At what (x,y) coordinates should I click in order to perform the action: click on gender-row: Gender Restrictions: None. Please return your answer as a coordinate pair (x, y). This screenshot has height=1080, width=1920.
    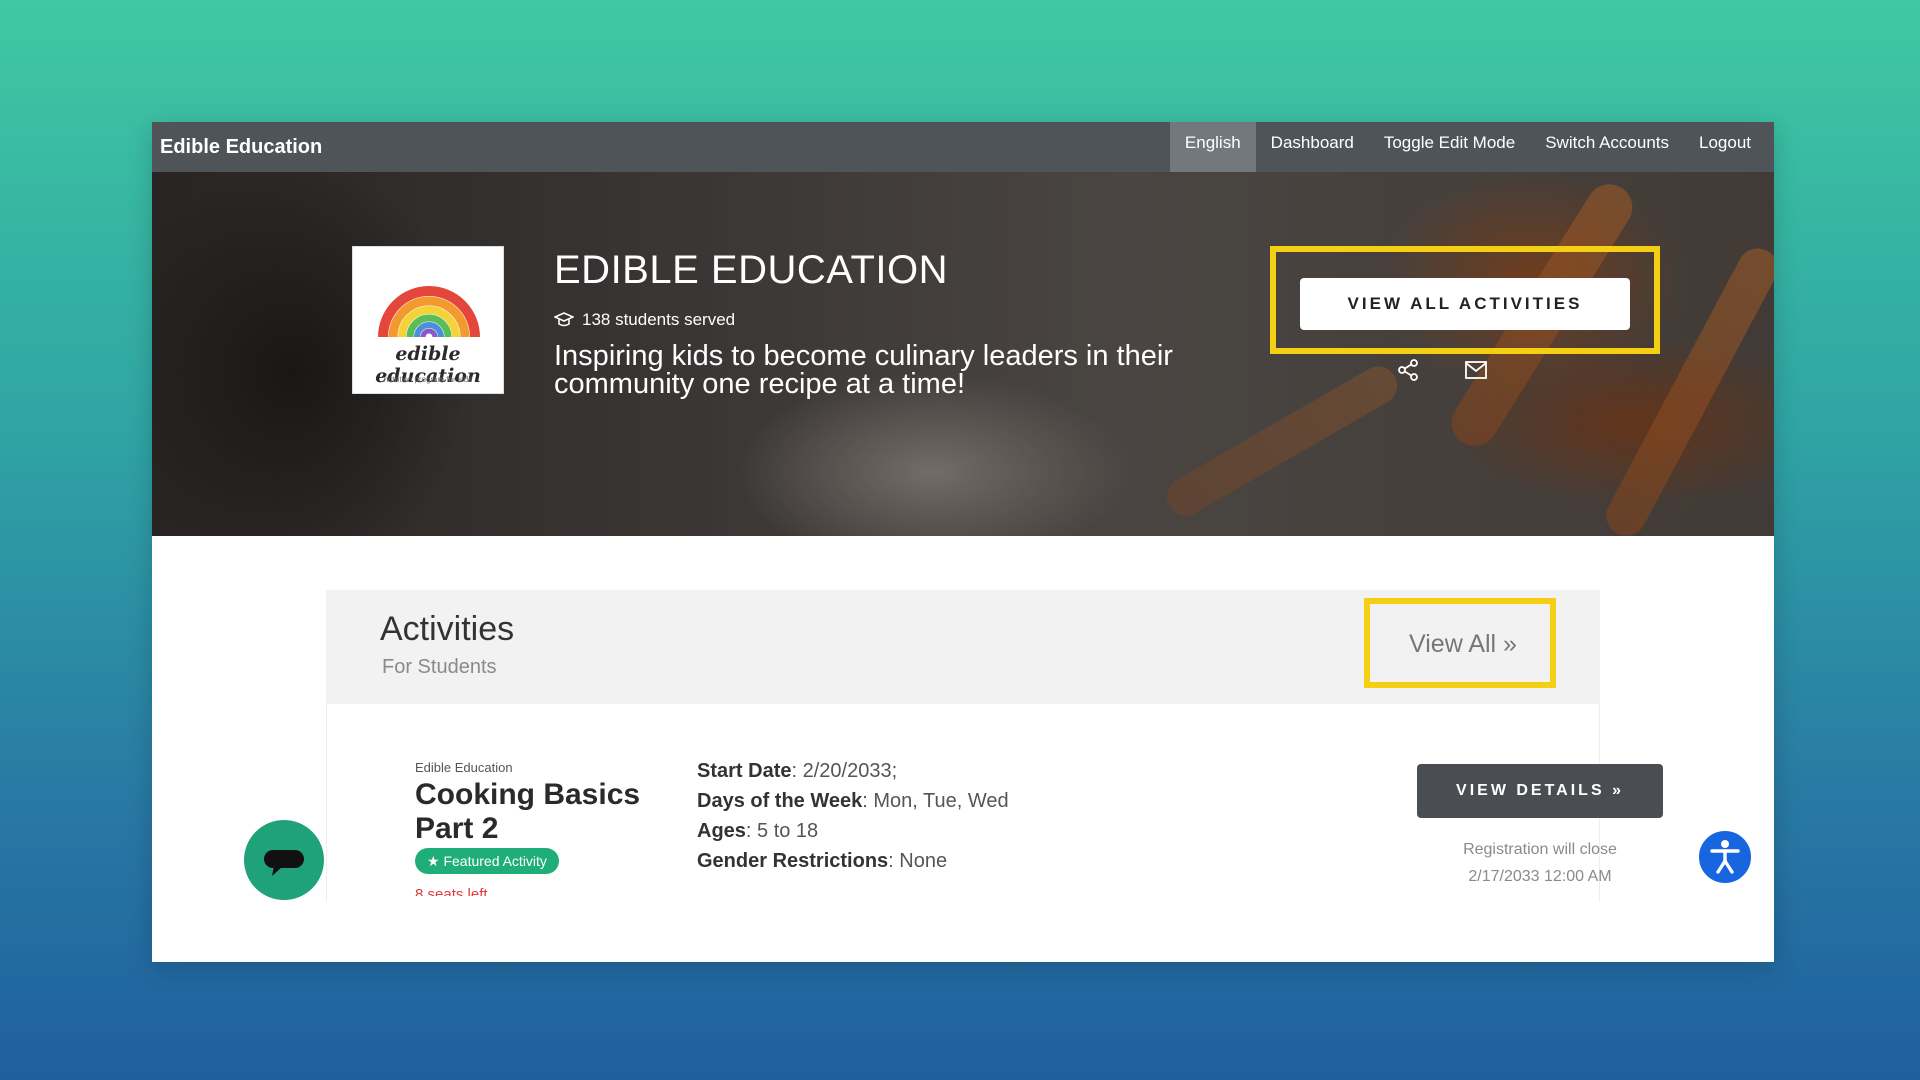
    Looking at the image, I should click on (853, 861).